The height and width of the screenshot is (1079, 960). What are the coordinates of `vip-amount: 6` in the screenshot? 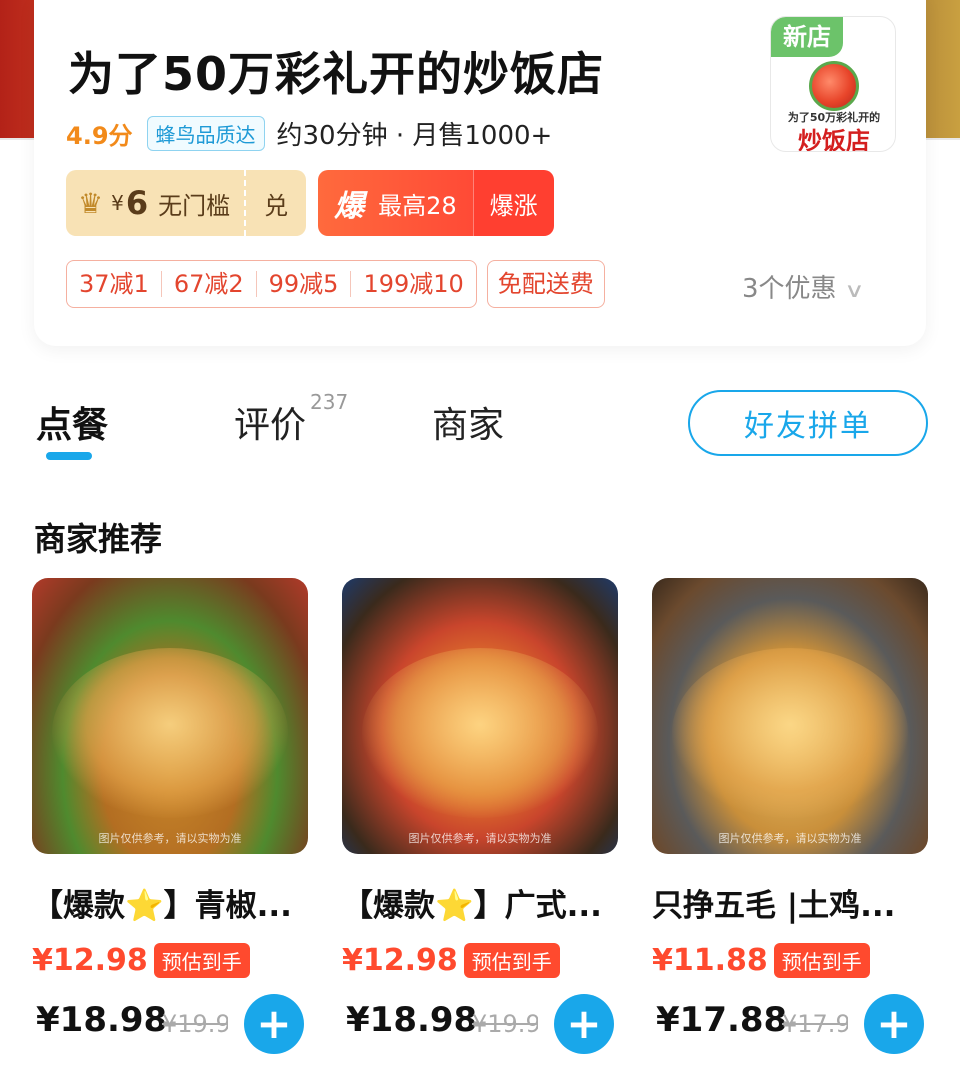 It's located at (137, 203).